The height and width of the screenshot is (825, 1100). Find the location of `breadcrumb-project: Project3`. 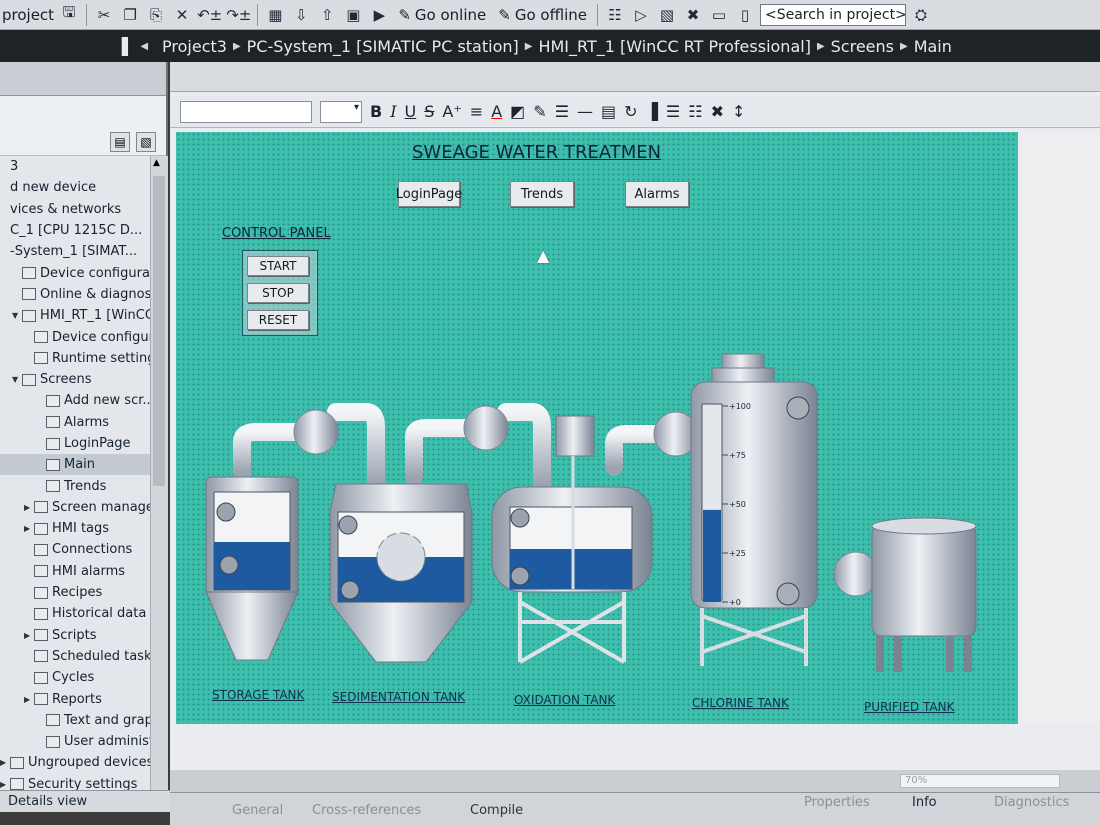

breadcrumb-project: Project3 is located at coordinates (194, 46).